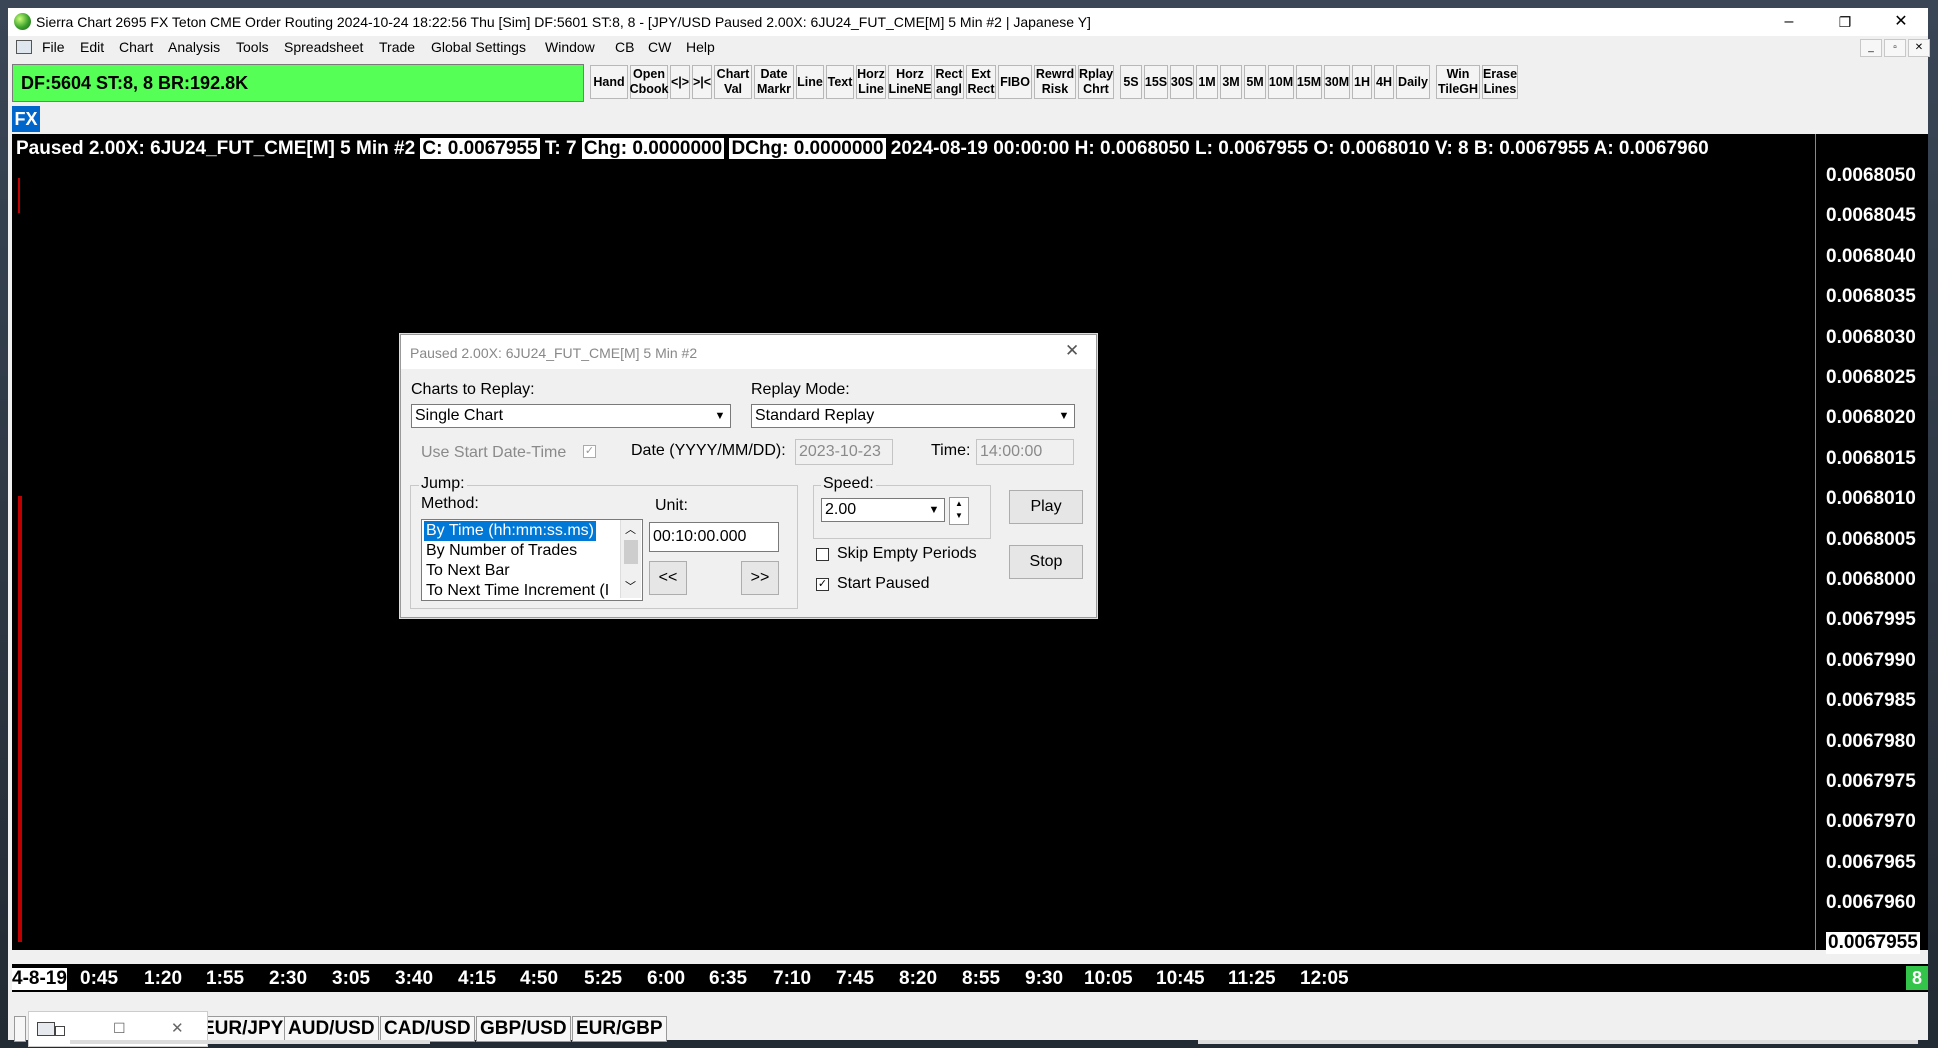 The height and width of the screenshot is (1048, 1938). Describe the element at coordinates (840, 82) in the screenshot. I see `toolbar-button-text: Text` at that location.